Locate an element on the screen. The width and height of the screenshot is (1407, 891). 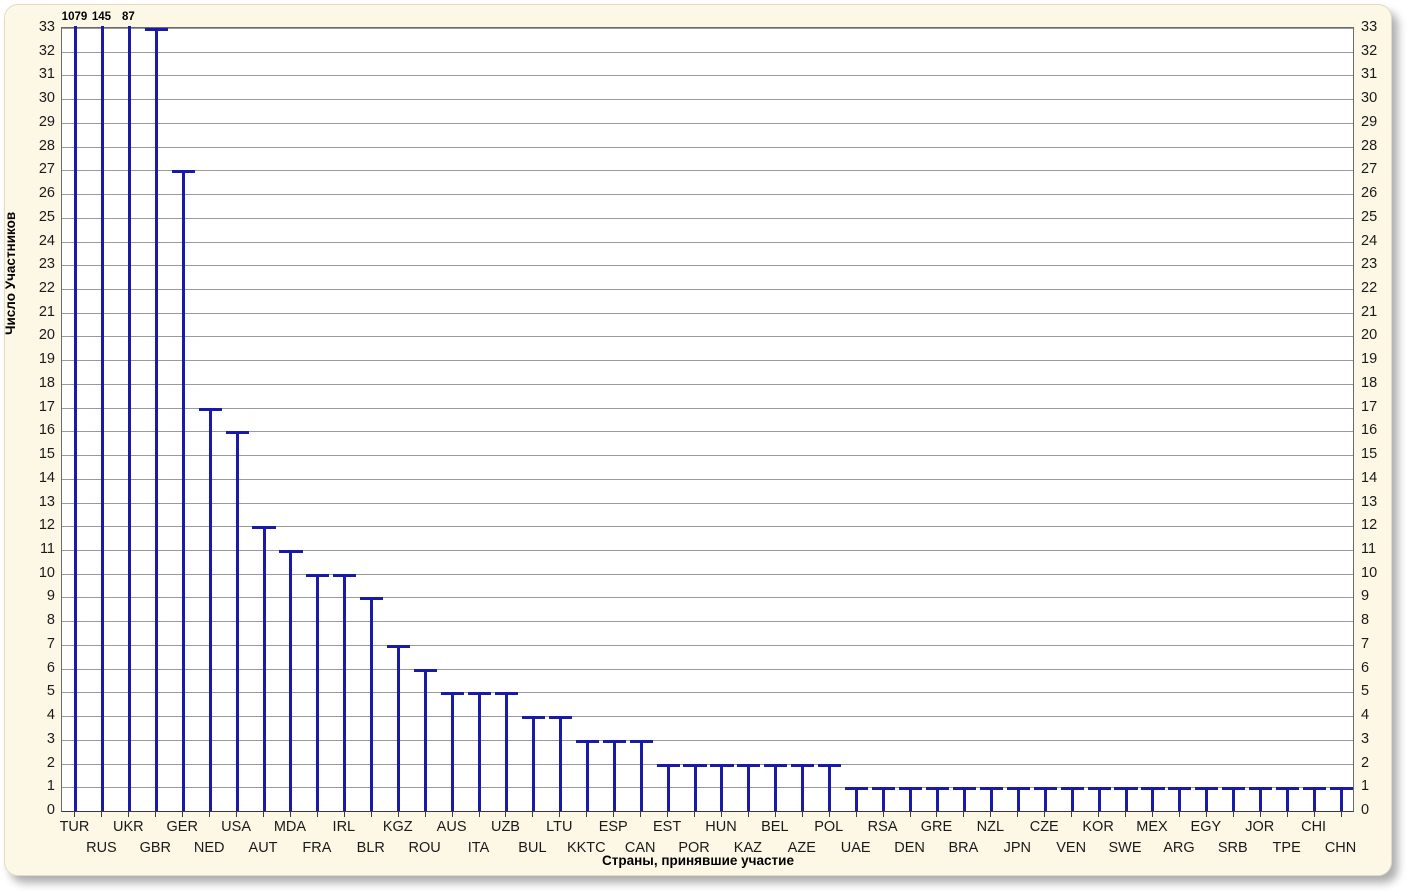
x-axis-tick-label: LTU is located at coordinates (559, 827).